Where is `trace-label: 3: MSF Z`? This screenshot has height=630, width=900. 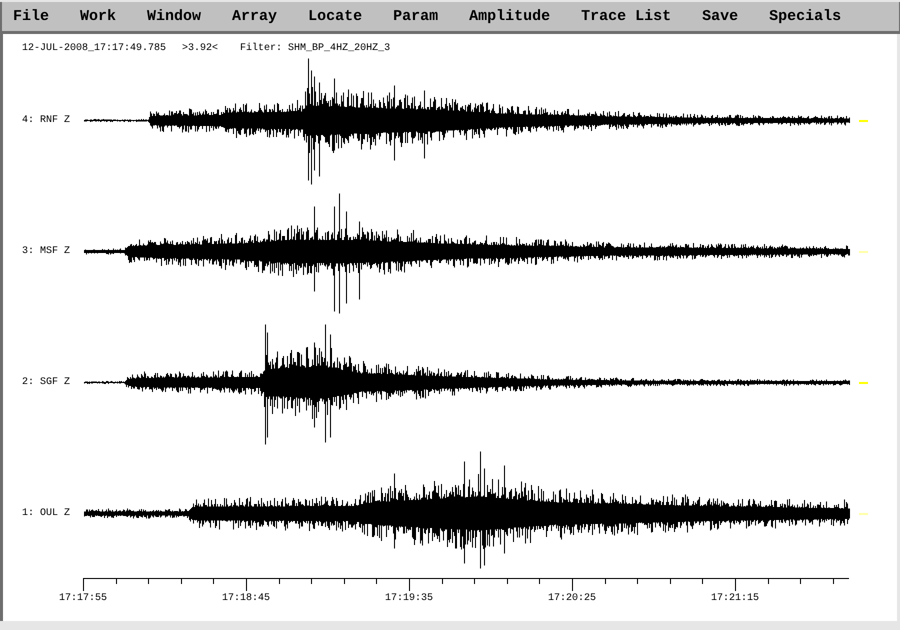
trace-label: 3: MSF Z is located at coordinates (47, 252).